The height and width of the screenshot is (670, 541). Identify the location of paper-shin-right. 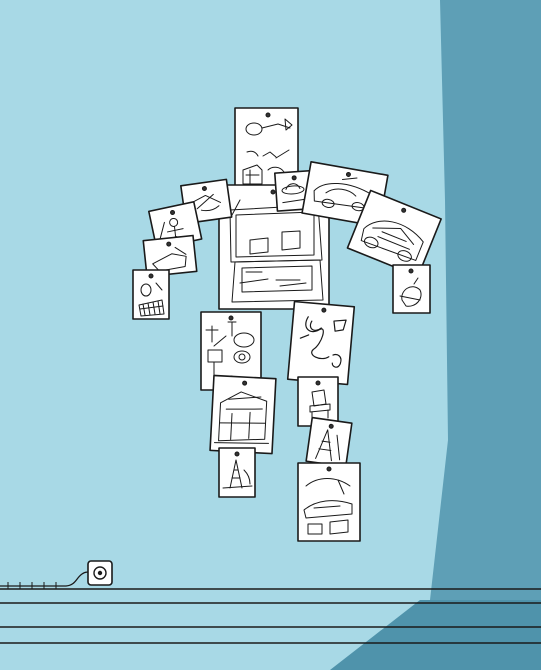
(329, 442).